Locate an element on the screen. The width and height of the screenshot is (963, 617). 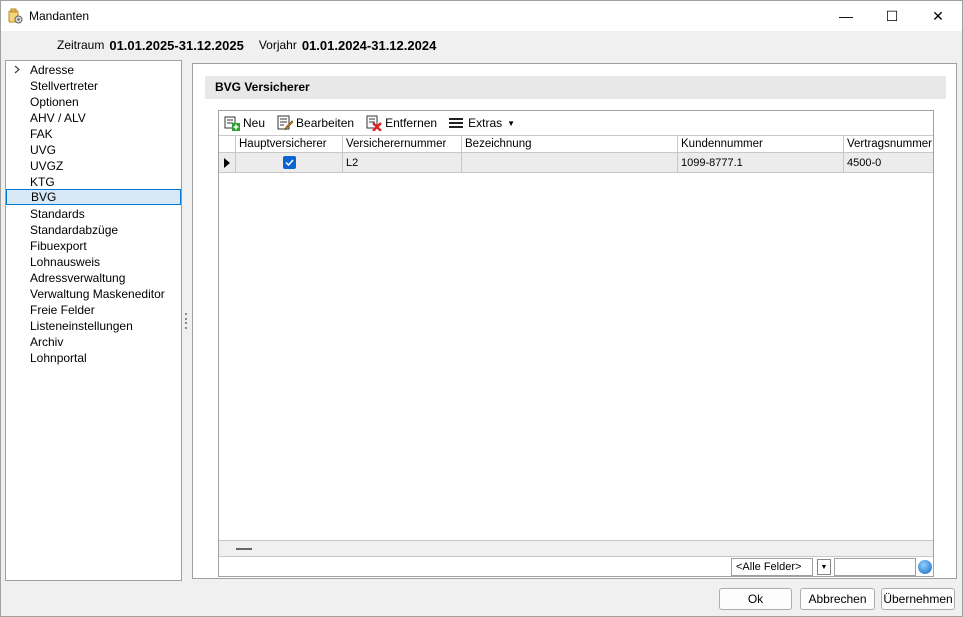
window-title: Mandanten is located at coordinates (59, 16).